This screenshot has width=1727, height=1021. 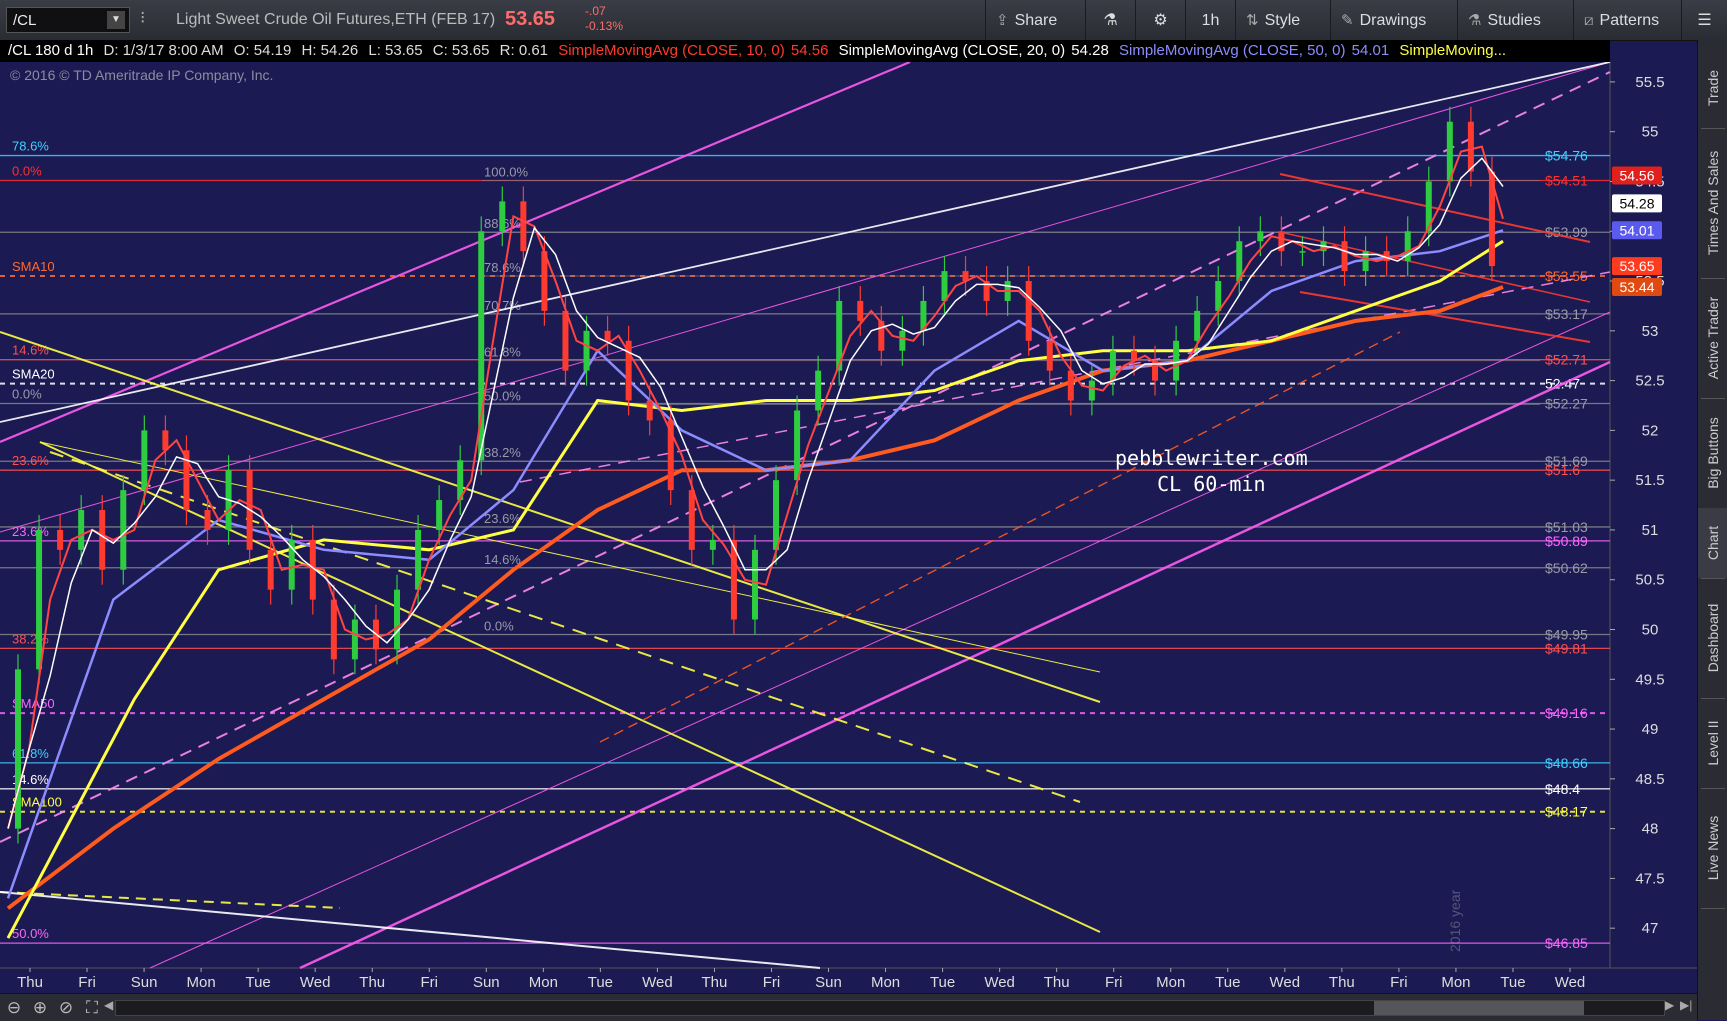 What do you see at coordinates (1370, 50) in the screenshot?
I see `sma50-value: 54.01` at bounding box center [1370, 50].